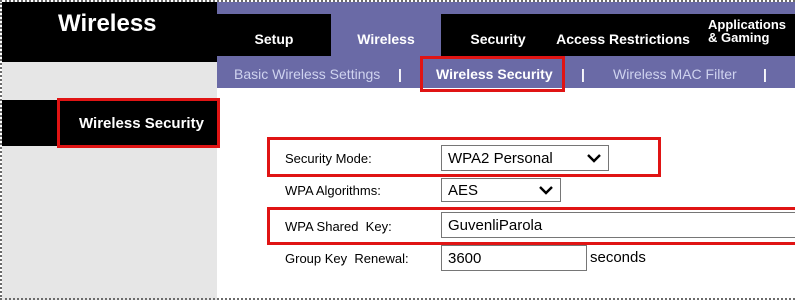 The width and height of the screenshot is (795, 300). What do you see at coordinates (141, 123) in the screenshot?
I see `section-title: Wireless Security` at bounding box center [141, 123].